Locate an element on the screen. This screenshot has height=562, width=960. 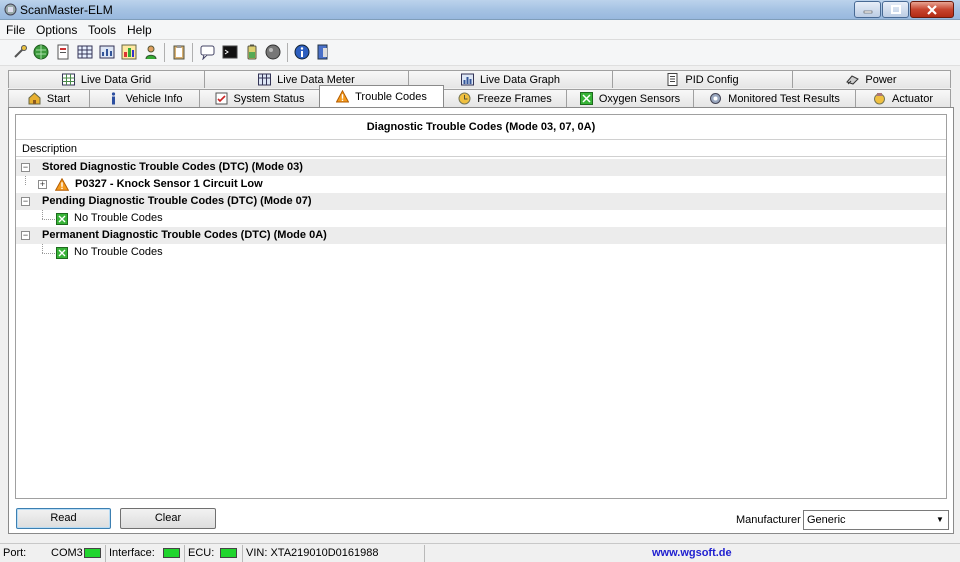
tab-live-data-grid: Live Data Grid is located at coordinates (106, 79).